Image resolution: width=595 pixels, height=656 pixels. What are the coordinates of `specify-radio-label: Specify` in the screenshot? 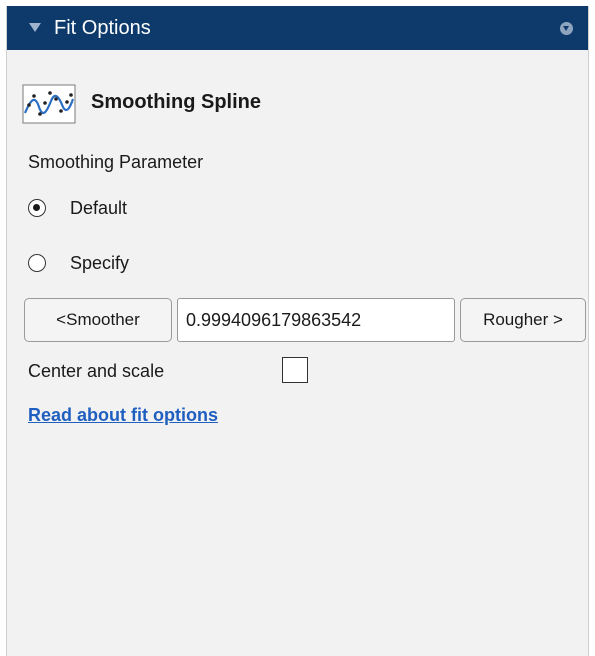 It's located at (99, 263).